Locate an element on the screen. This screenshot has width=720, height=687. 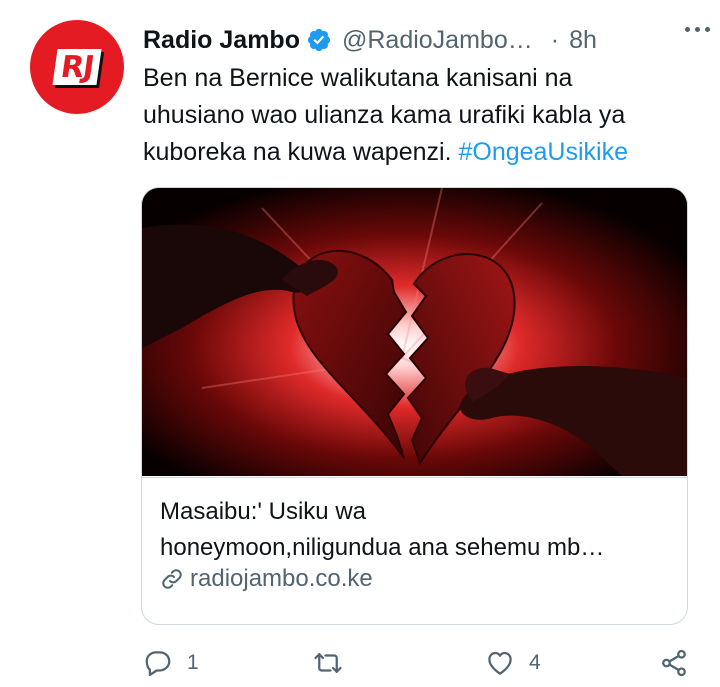
tweet-actions: 1 4 is located at coordinates (423, 663).